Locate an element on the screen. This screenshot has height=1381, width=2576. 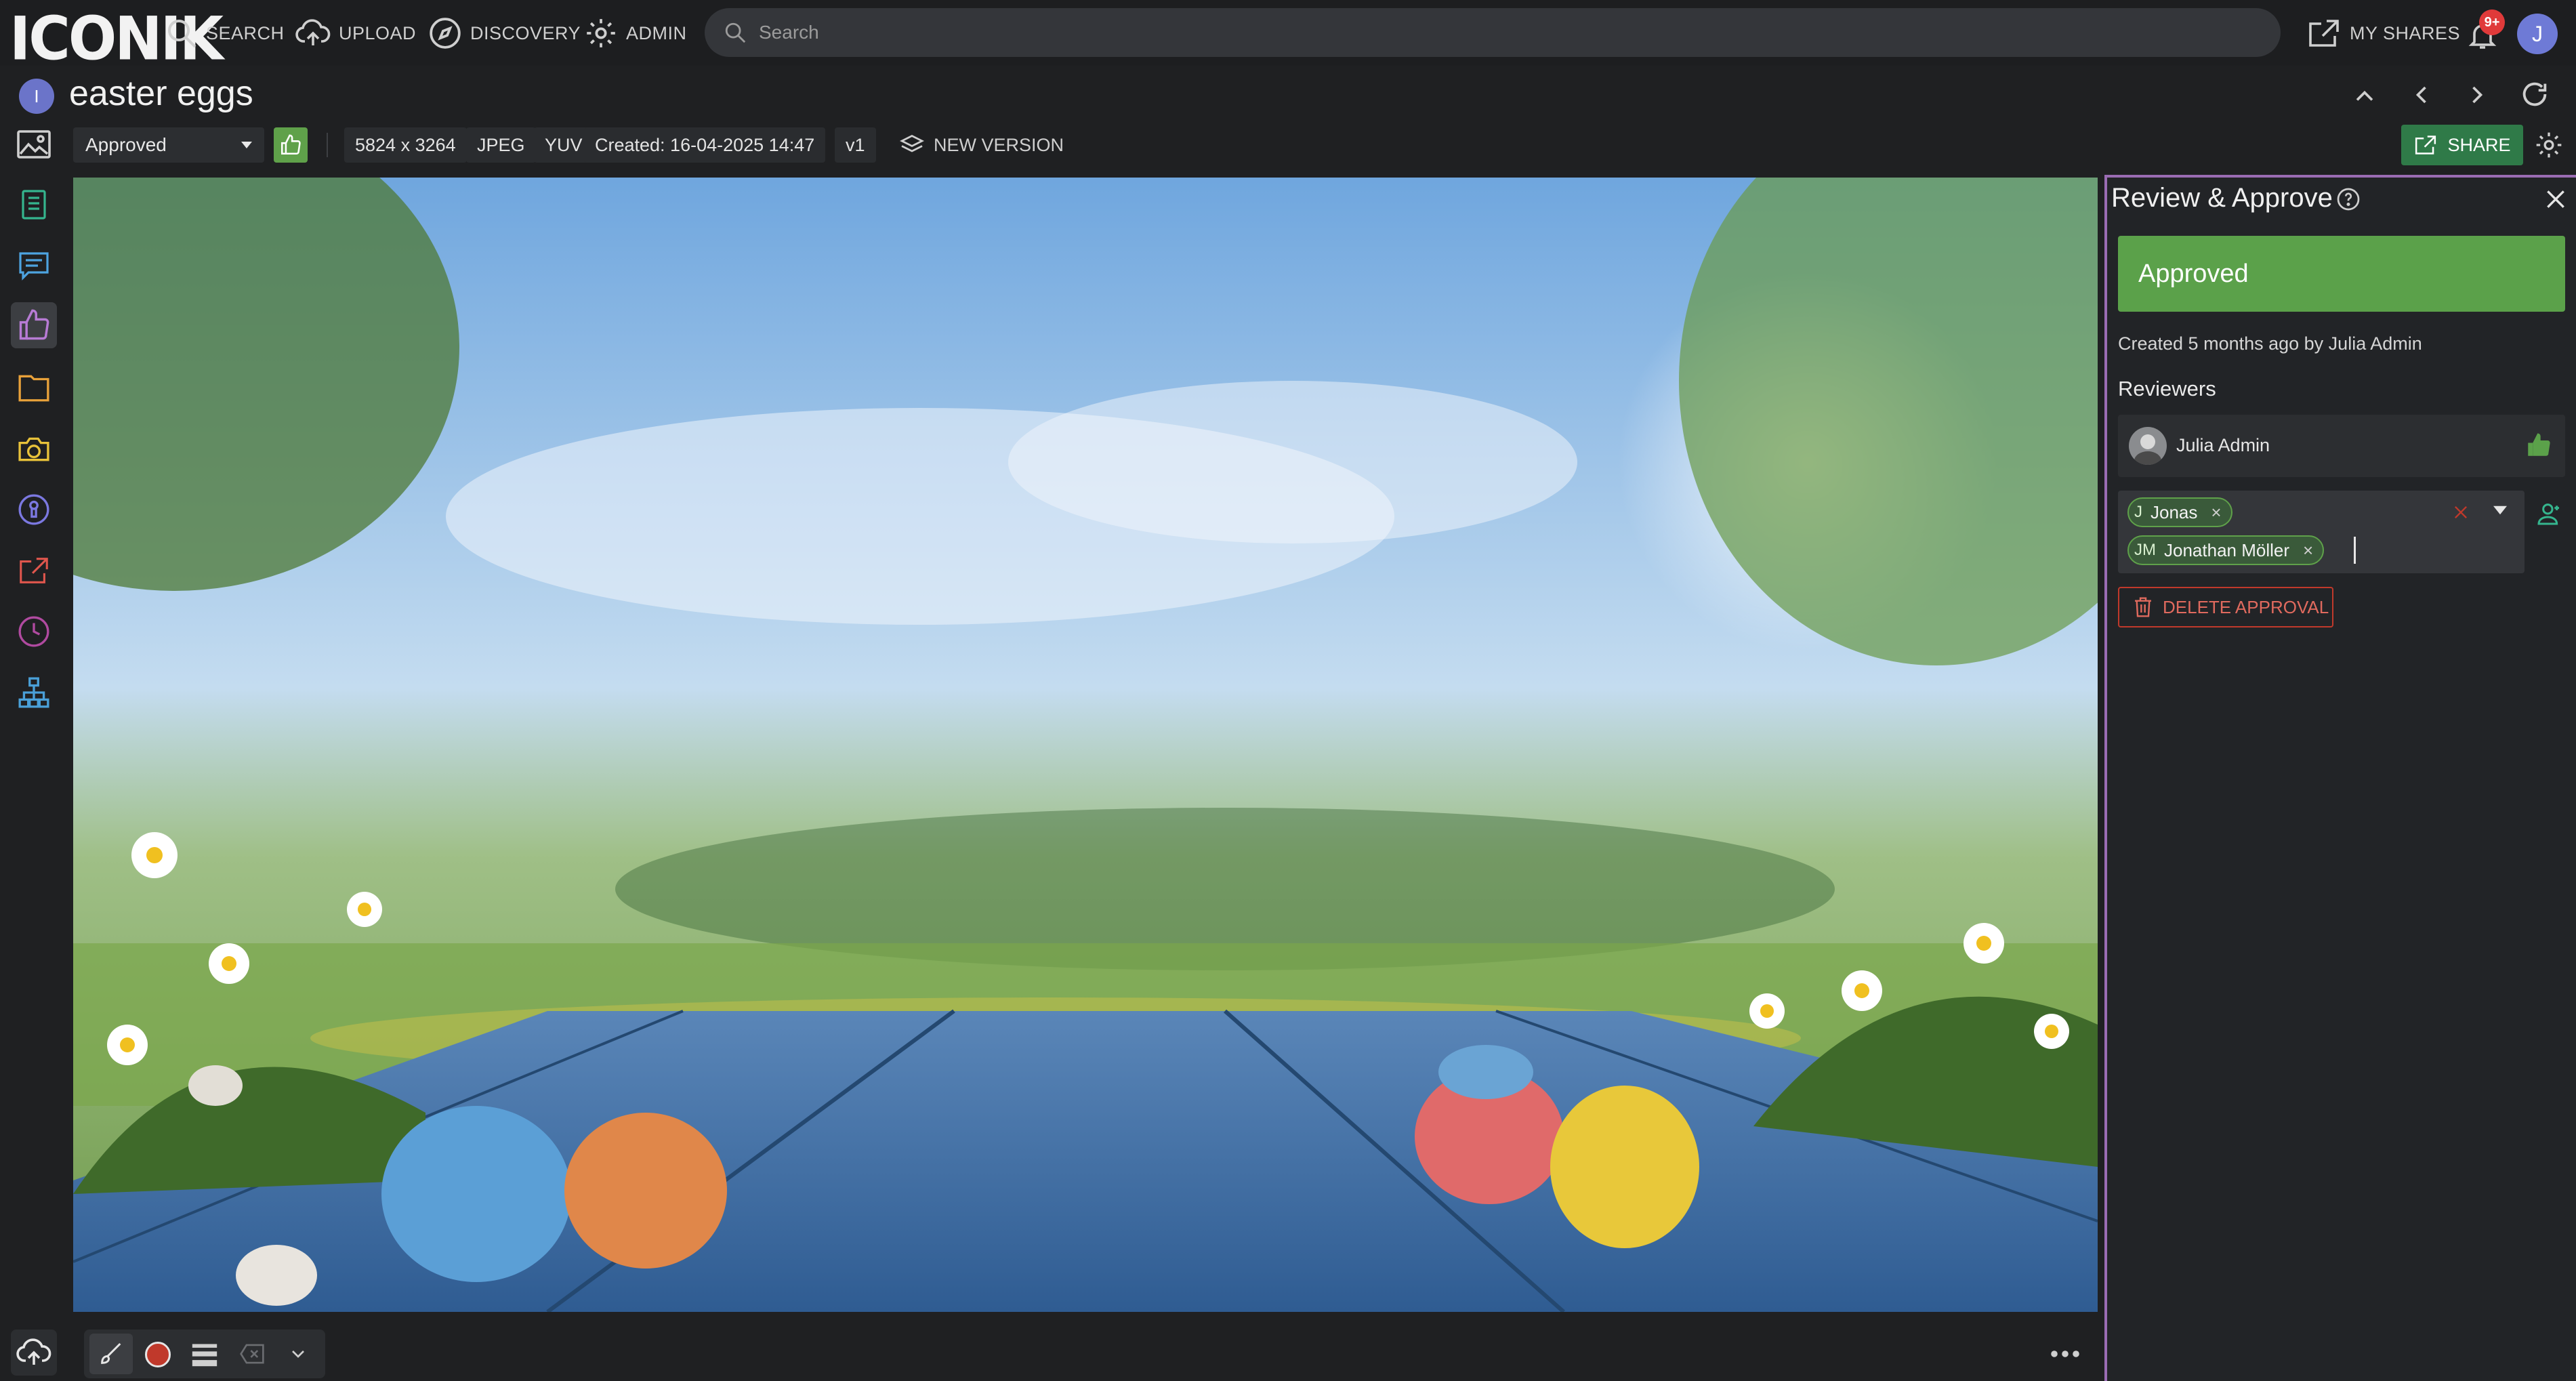
delete-approval-button: DELETE APPROVAL is located at coordinates (2225, 607).